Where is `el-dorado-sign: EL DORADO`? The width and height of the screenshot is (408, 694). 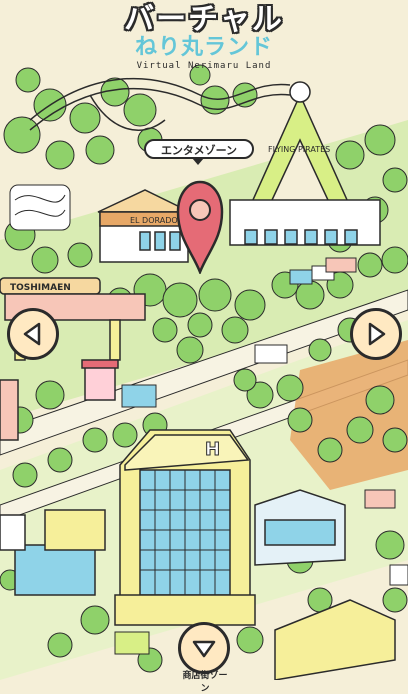 el-dorado-sign: EL DORADO is located at coordinates (154, 220).